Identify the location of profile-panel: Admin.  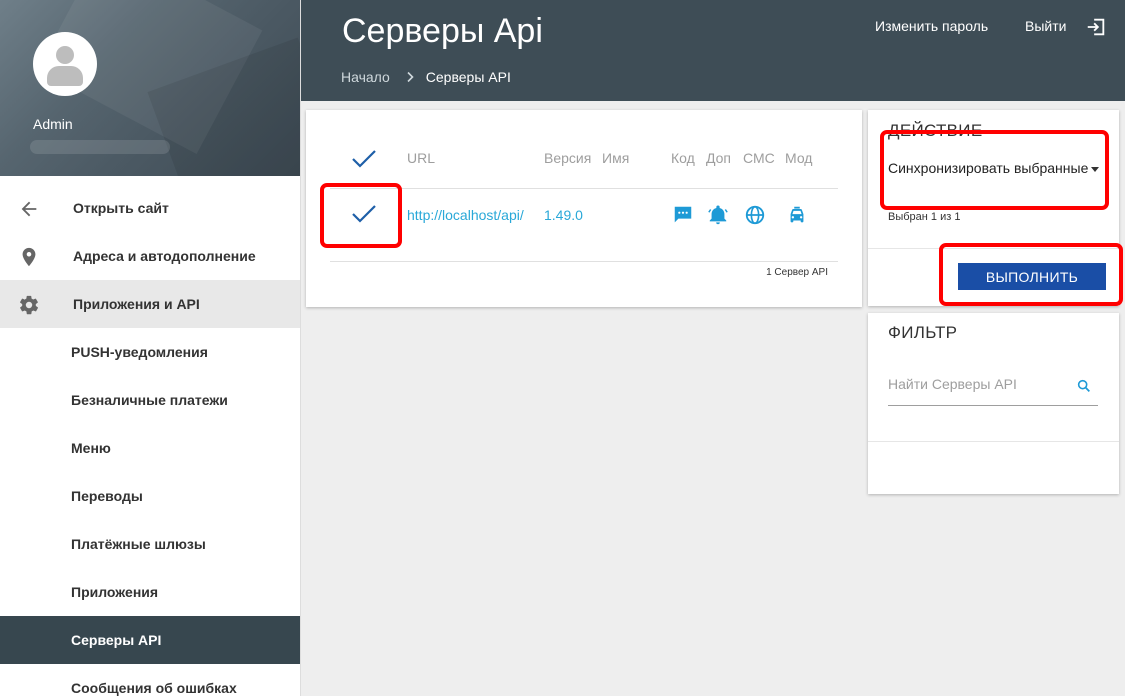
(150, 88).